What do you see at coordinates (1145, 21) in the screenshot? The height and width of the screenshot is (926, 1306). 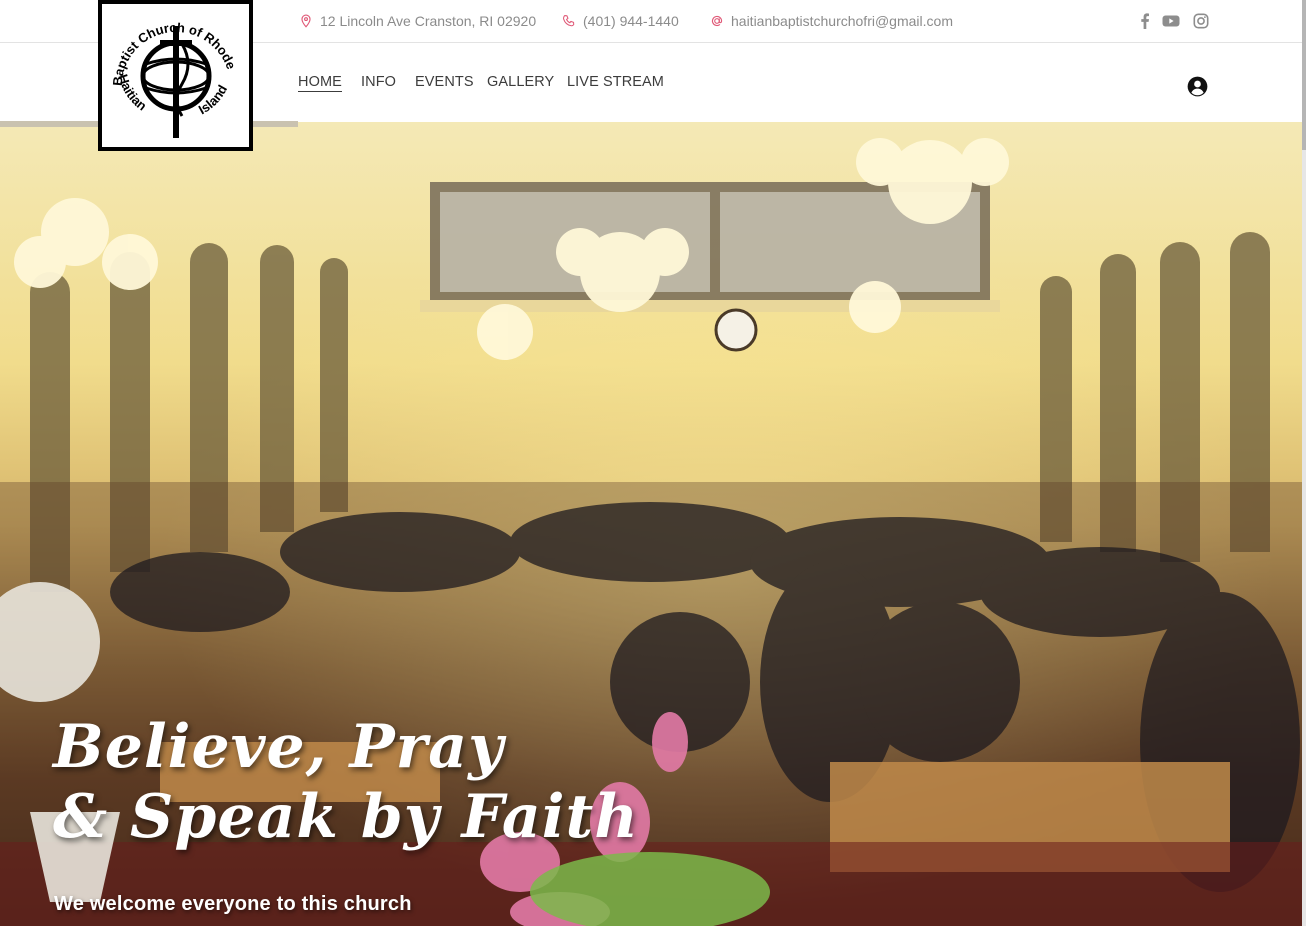 I see `facebook-icon` at bounding box center [1145, 21].